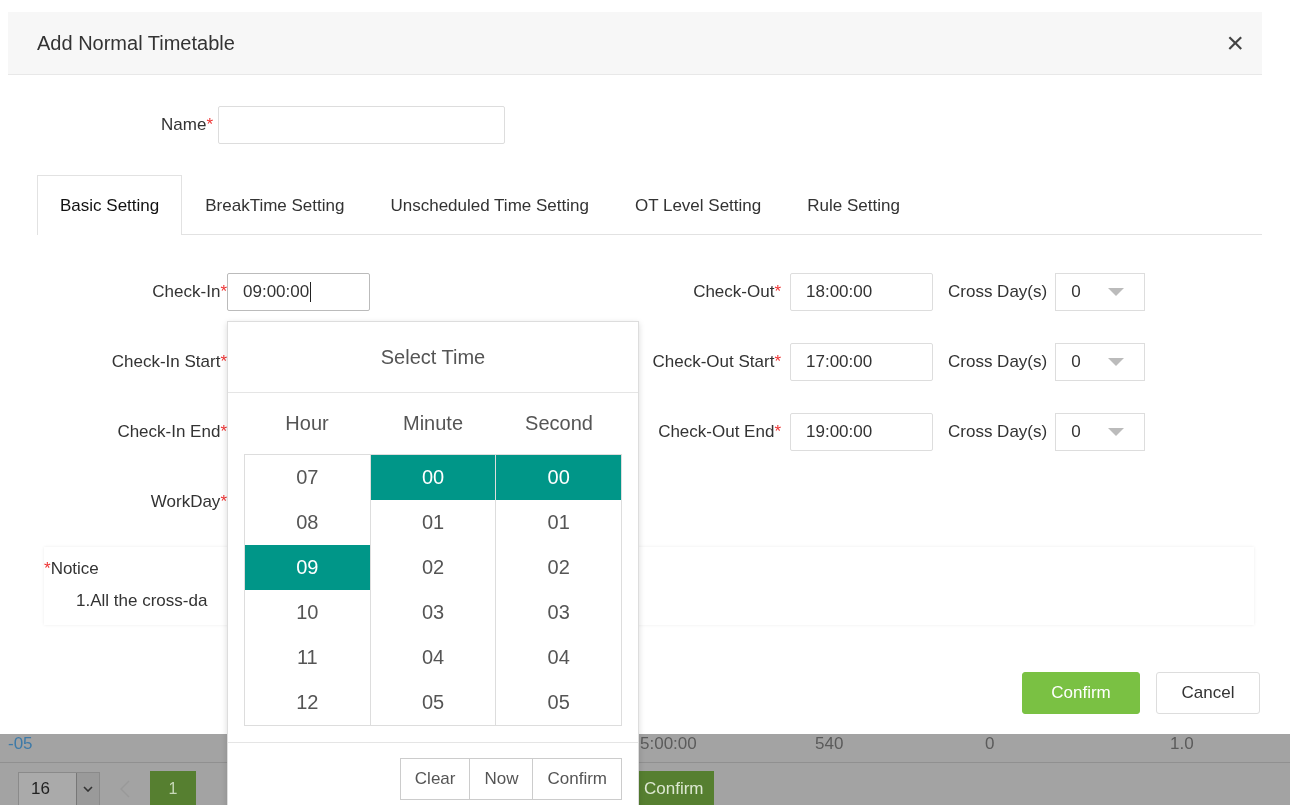  I want to click on column-header: Hour, so click(307, 423).